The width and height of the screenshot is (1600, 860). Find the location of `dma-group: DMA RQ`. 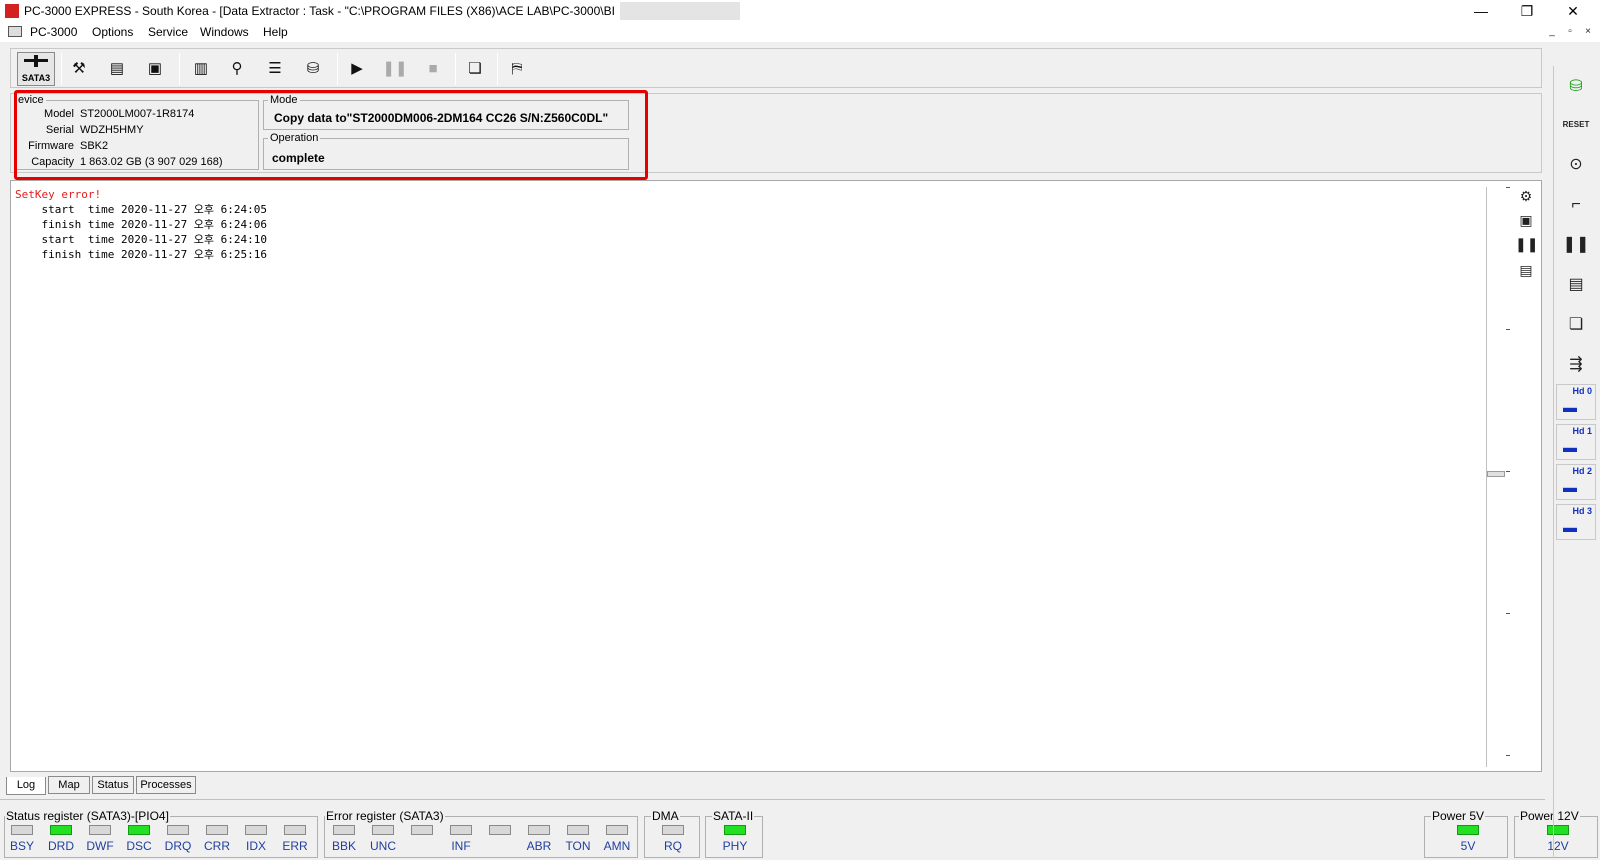

dma-group: DMA RQ is located at coordinates (672, 833).